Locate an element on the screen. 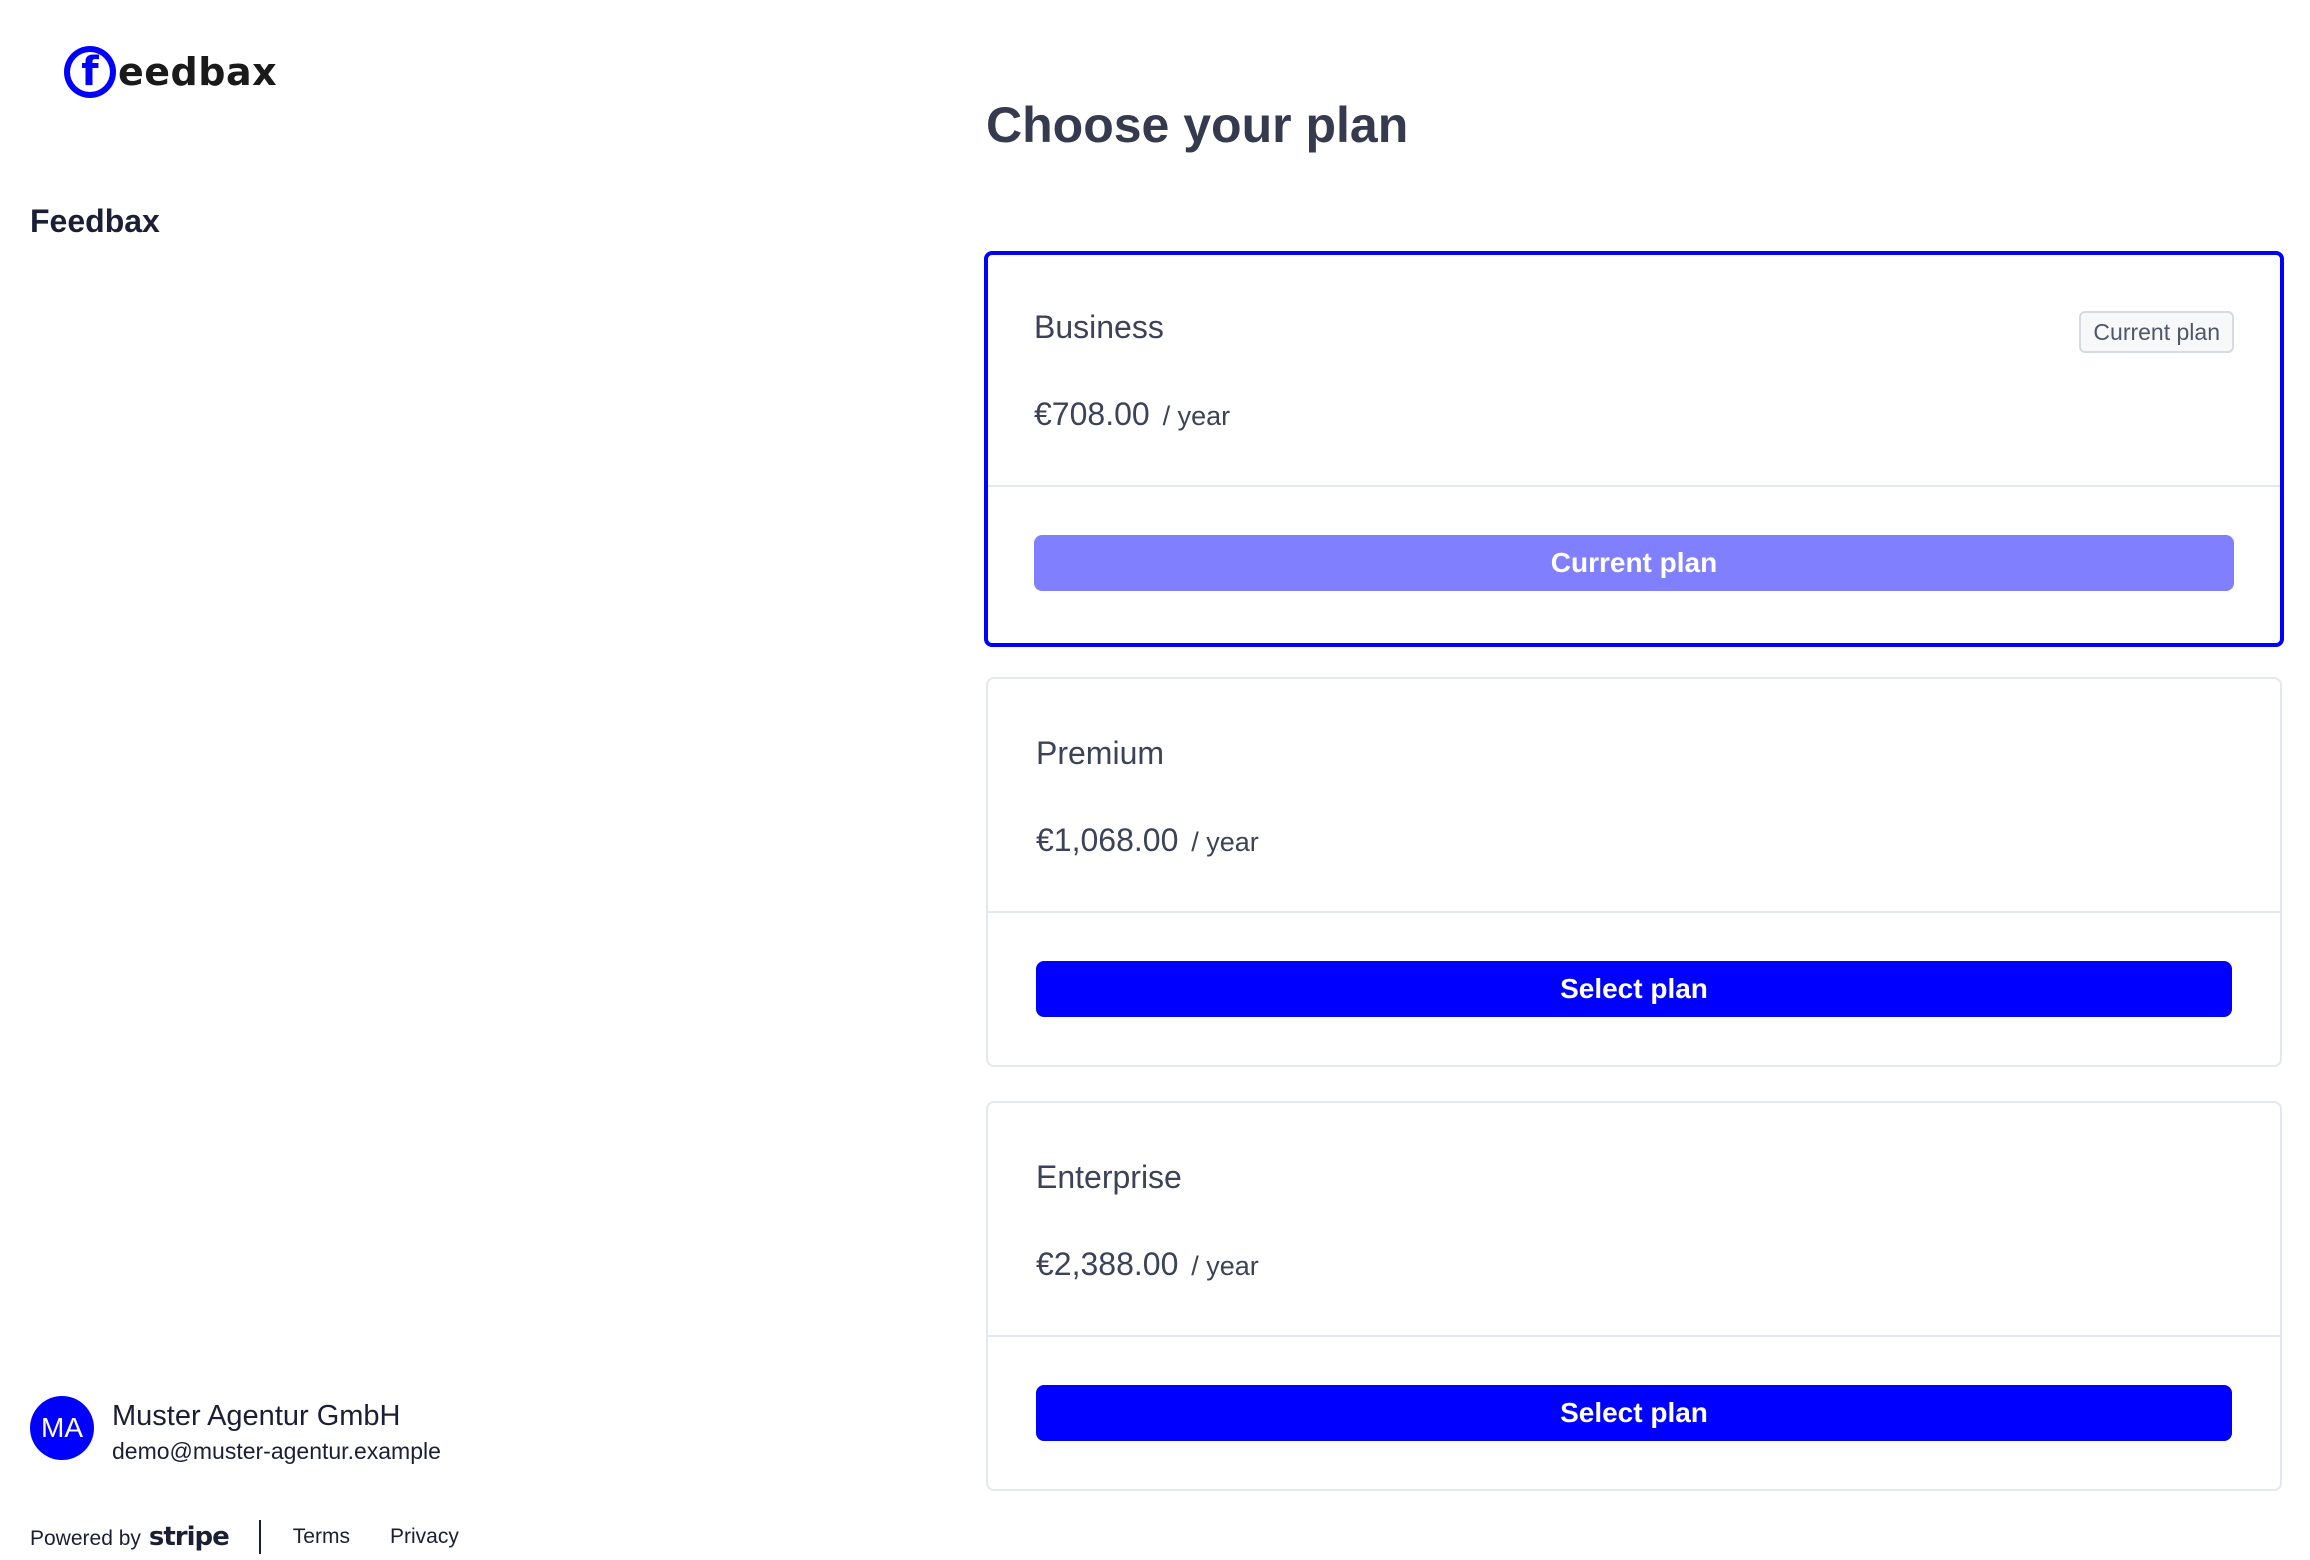 This screenshot has width=2310, height=1560. plan-card-header: Premium €1,068.00 / year is located at coordinates (1634, 796).